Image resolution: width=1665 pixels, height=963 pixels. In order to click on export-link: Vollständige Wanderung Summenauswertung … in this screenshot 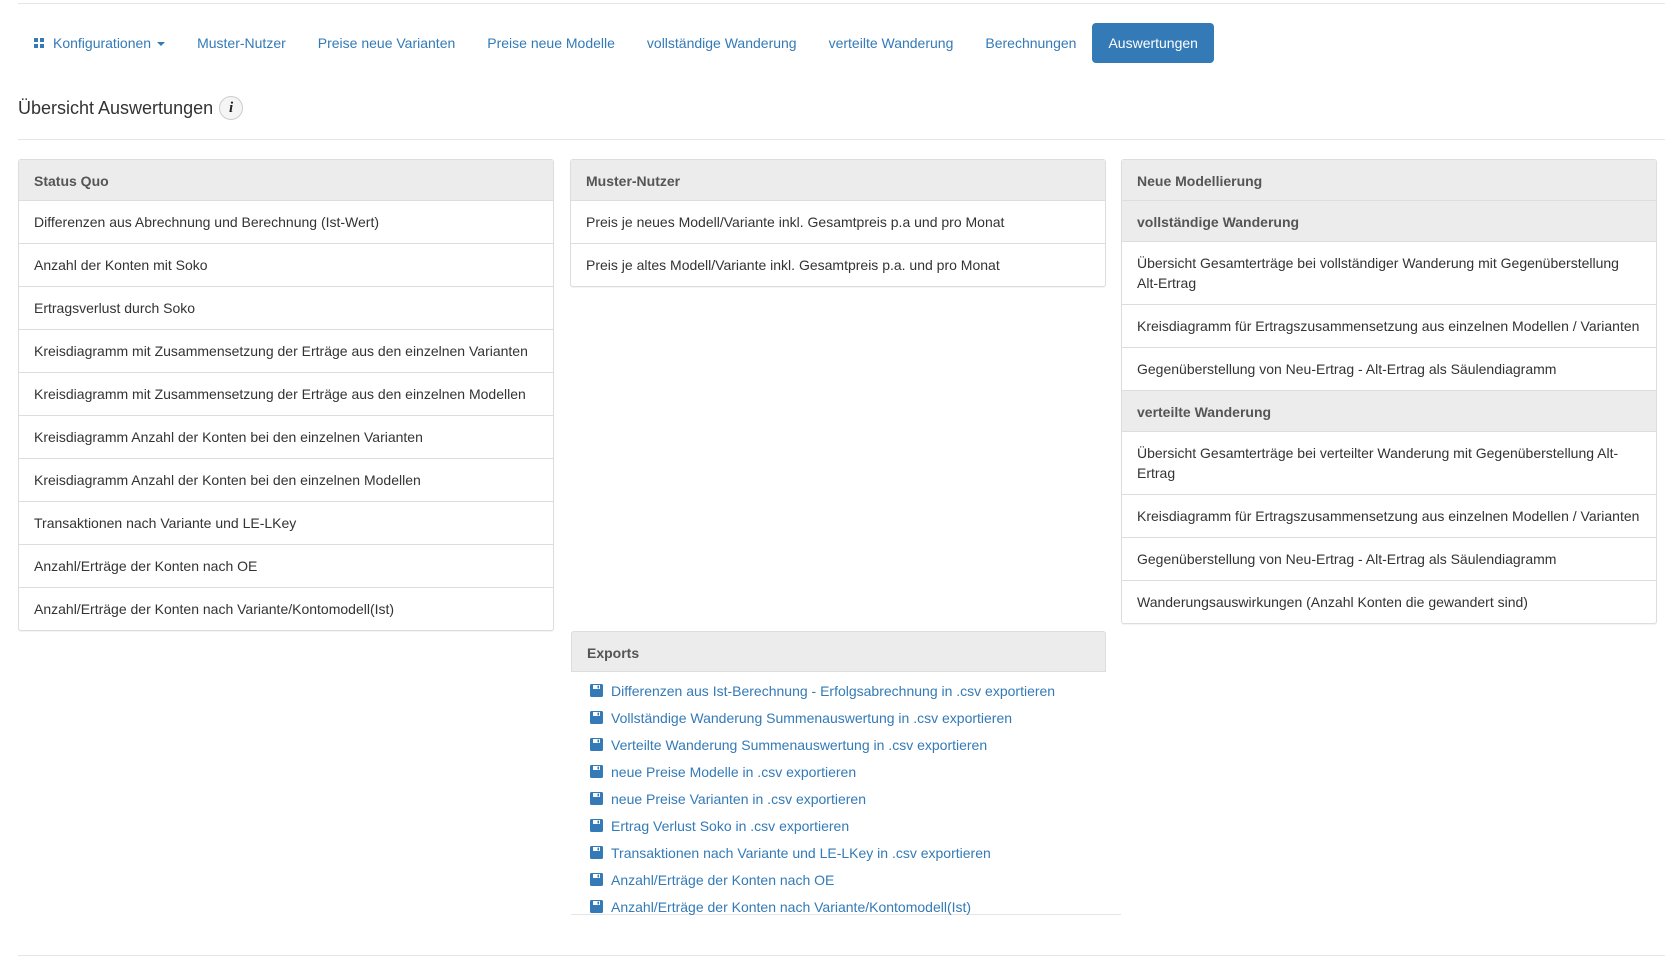, I will do `click(846, 717)`.